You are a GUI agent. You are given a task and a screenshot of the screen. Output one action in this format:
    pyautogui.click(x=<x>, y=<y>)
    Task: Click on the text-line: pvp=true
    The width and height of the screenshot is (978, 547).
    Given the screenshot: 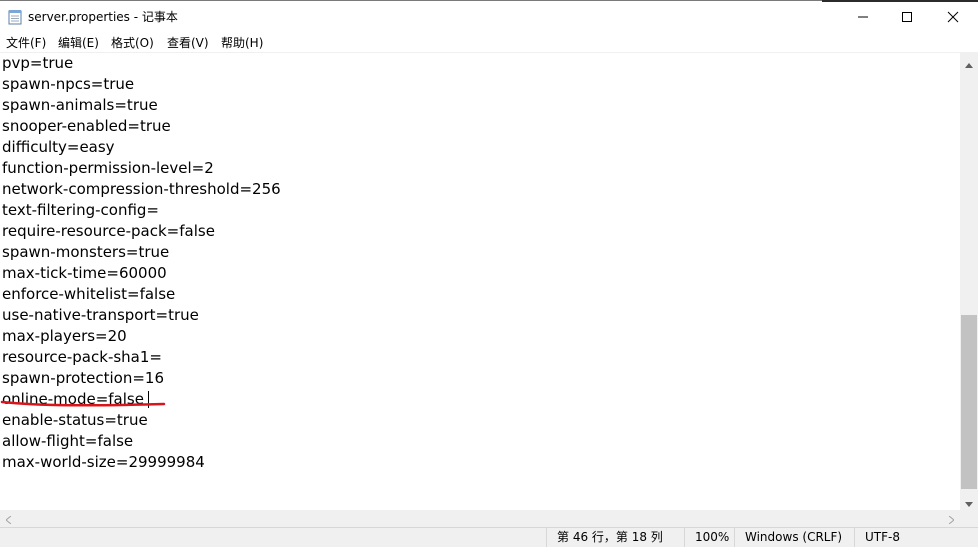 What is the action you would take?
    pyautogui.click(x=38, y=63)
    